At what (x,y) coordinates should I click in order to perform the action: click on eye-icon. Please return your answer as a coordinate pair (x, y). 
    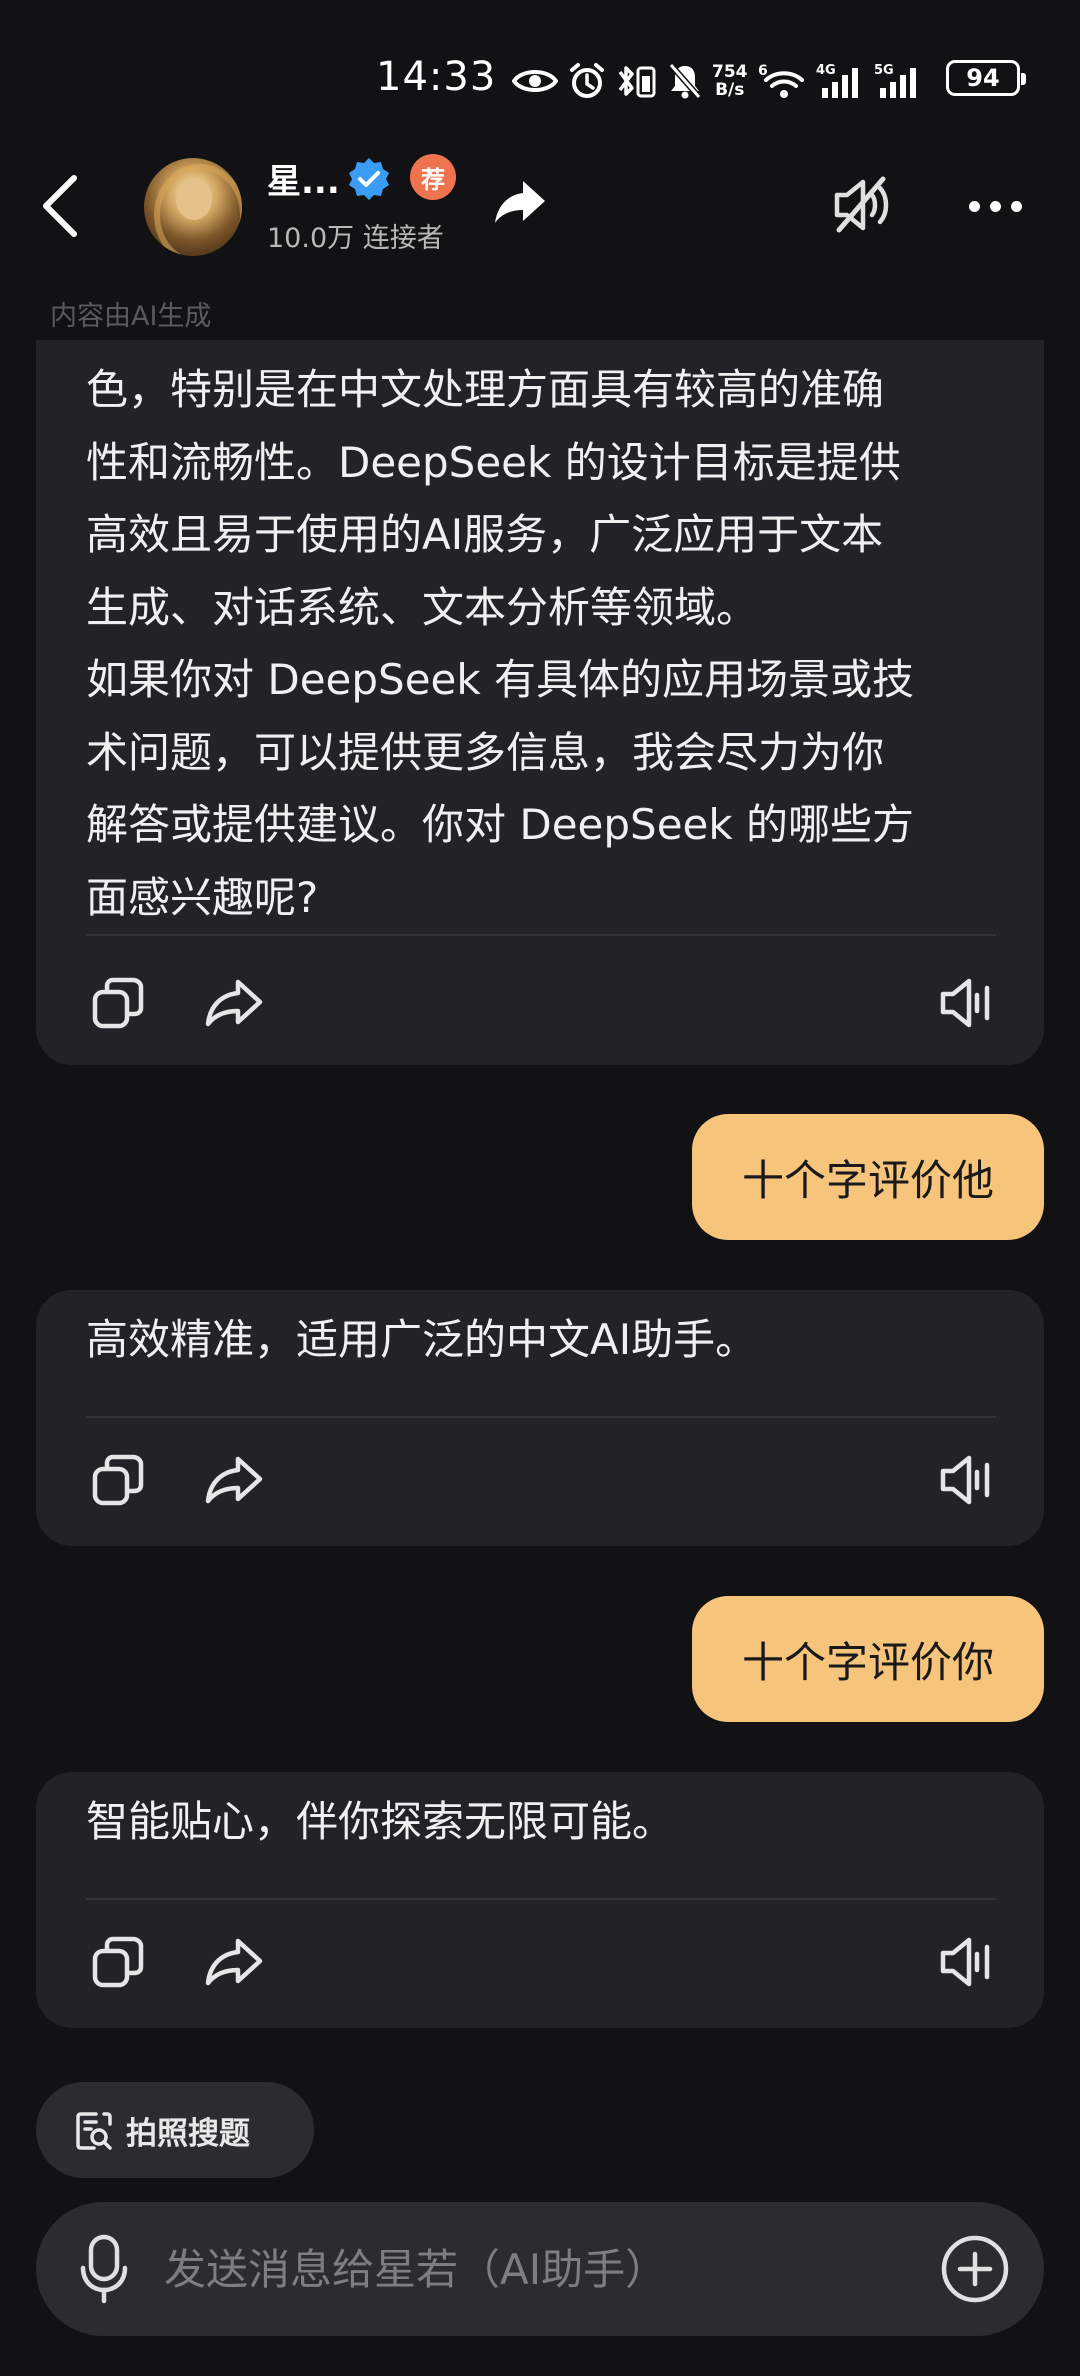
    Looking at the image, I should click on (535, 81).